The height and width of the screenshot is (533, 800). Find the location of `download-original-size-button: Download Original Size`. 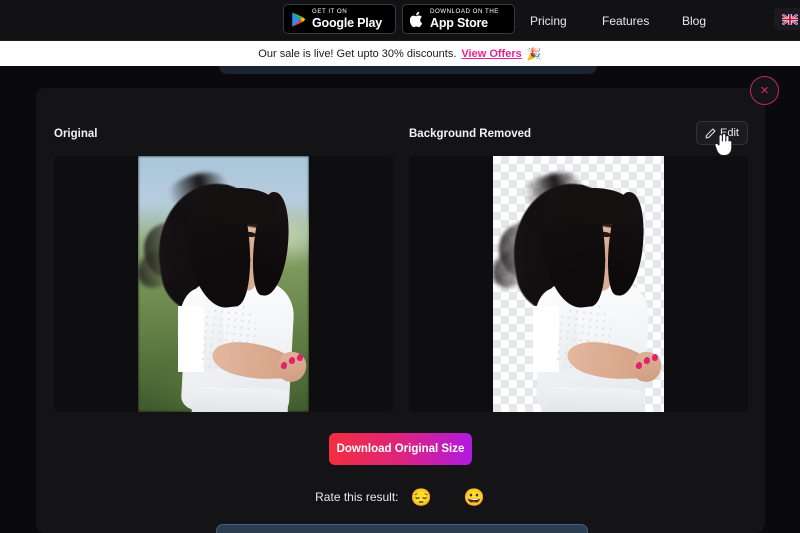

download-original-size-button: Download Original Size is located at coordinates (400, 449).